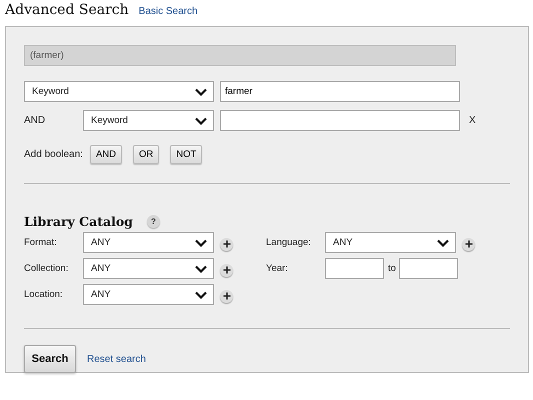 Image resolution: width=533 pixels, height=400 pixels. What do you see at coordinates (472, 120) in the screenshot?
I see `remove-link: X` at bounding box center [472, 120].